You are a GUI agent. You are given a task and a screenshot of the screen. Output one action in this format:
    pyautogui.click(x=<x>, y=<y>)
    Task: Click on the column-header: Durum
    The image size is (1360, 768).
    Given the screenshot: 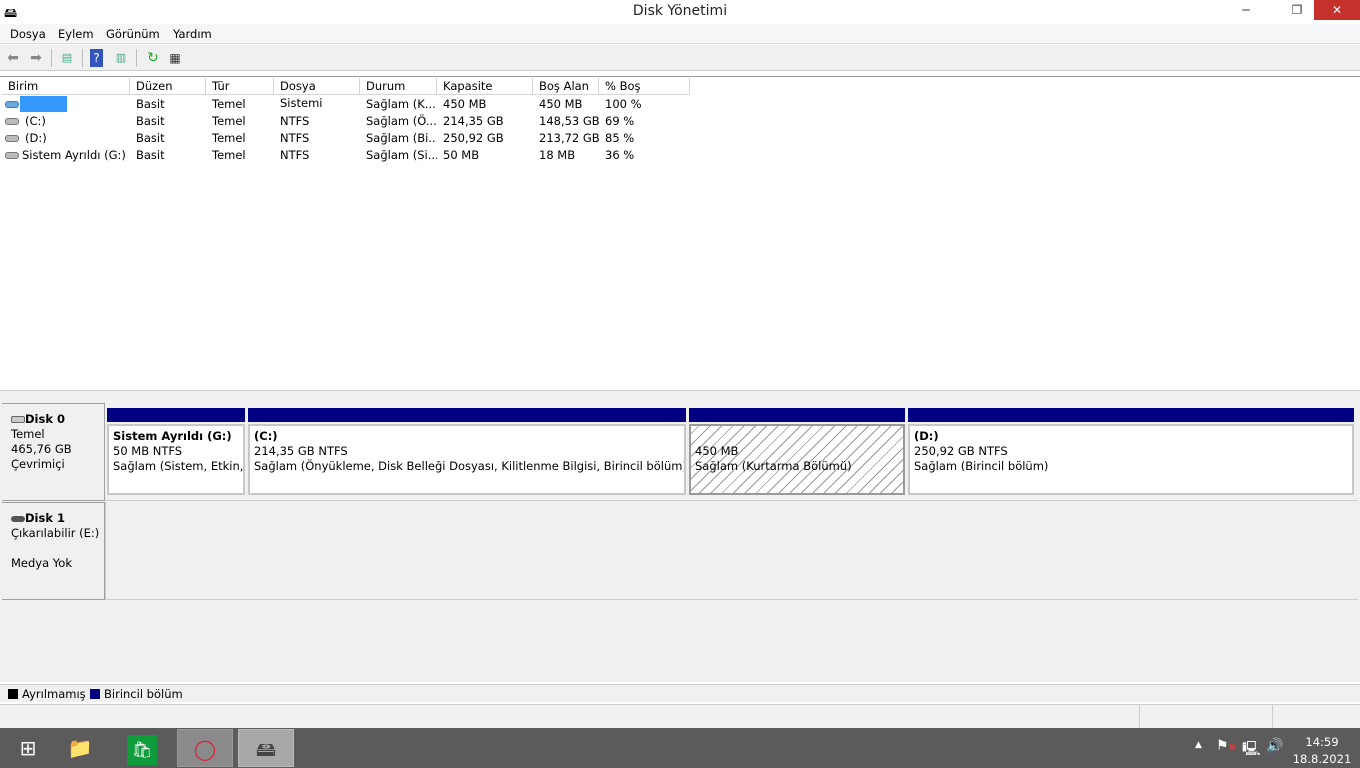 What is the action you would take?
    pyautogui.click(x=398, y=86)
    